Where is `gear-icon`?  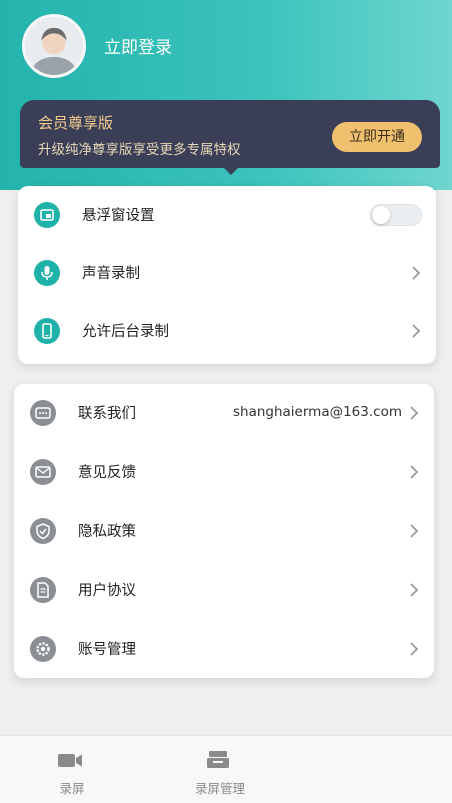 gear-icon is located at coordinates (43, 649).